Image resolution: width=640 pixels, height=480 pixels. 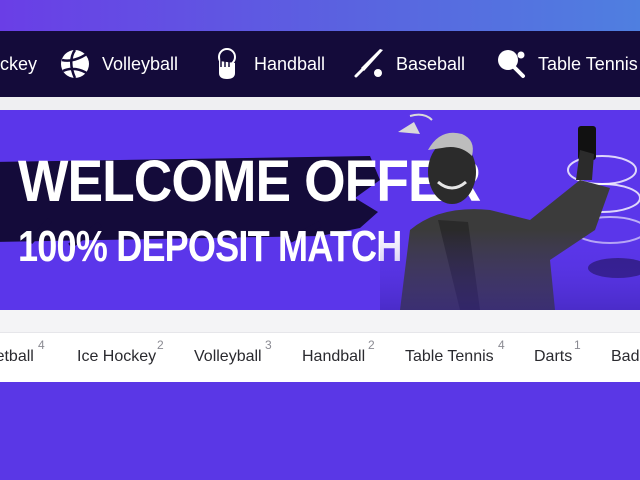 What do you see at coordinates (268, 345) in the screenshot?
I see `tab-count: 3` at bounding box center [268, 345].